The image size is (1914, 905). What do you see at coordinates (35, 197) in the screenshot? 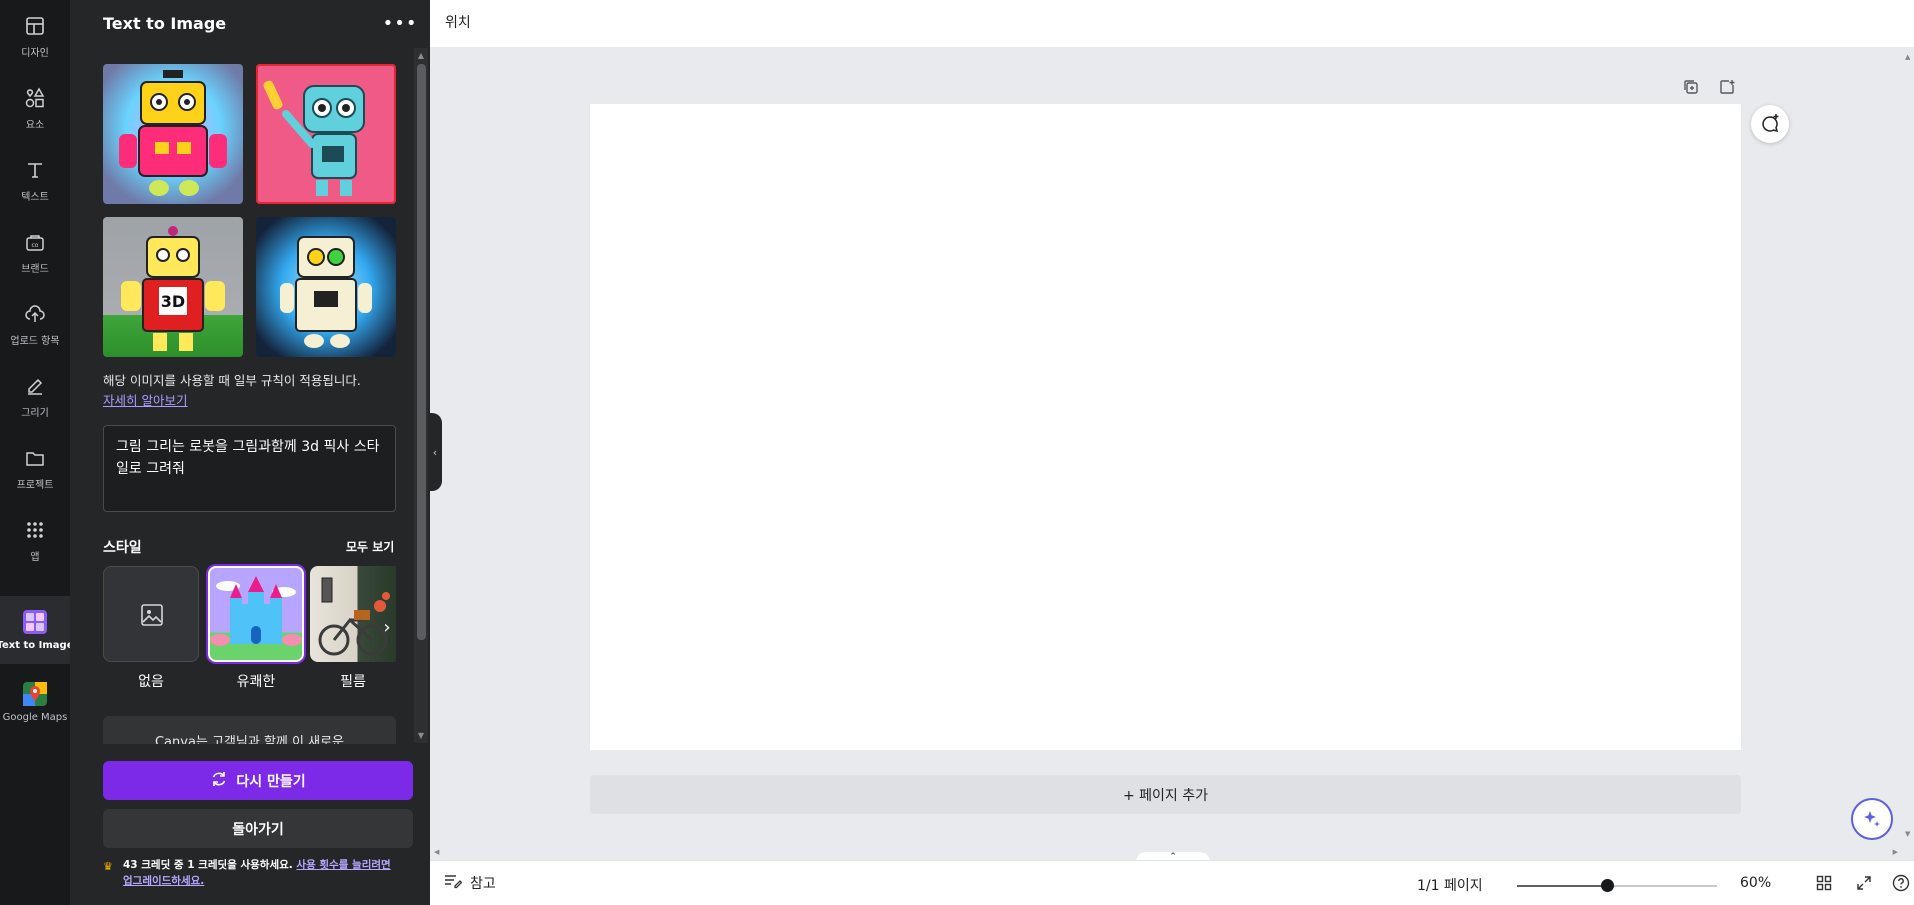
I see `rail-item-label: 텍스트` at bounding box center [35, 197].